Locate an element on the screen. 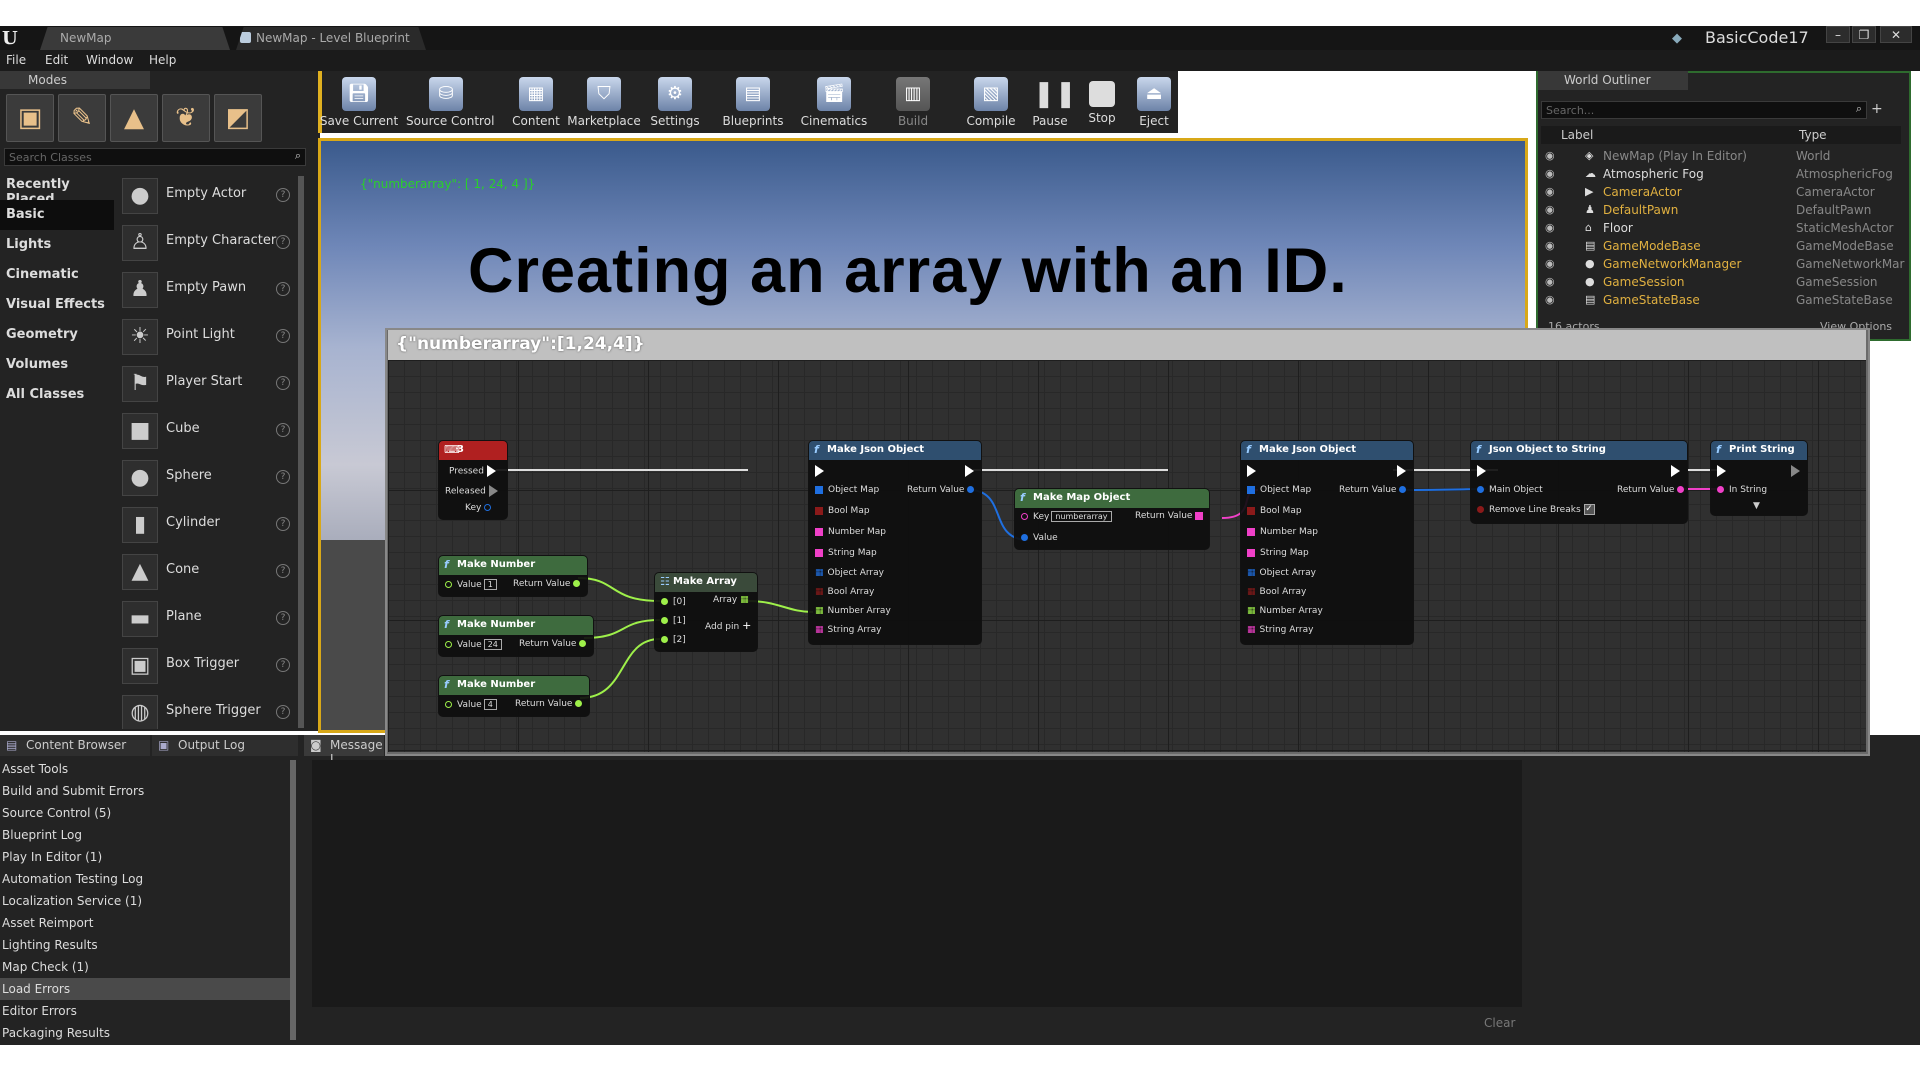  pin-key: Key is located at coordinates (480, 508).